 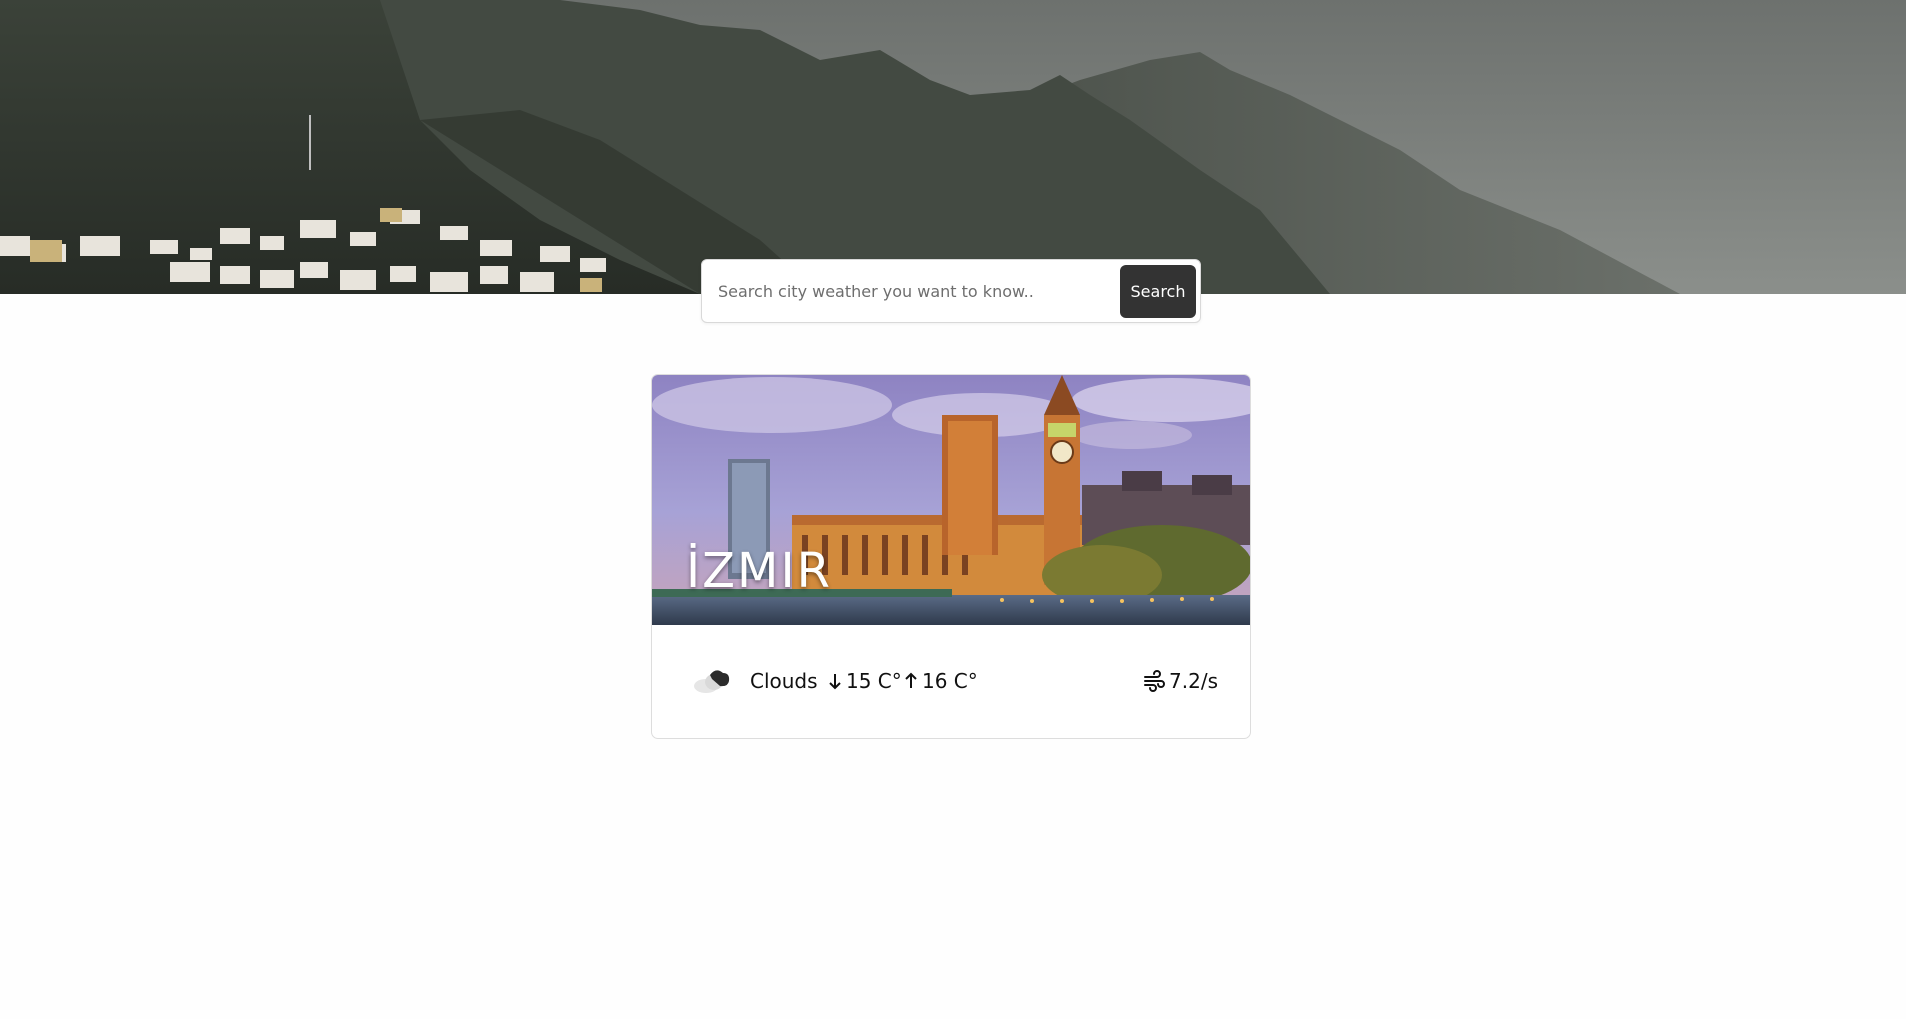 What do you see at coordinates (908, 291) in the screenshot?
I see `search-input` at bounding box center [908, 291].